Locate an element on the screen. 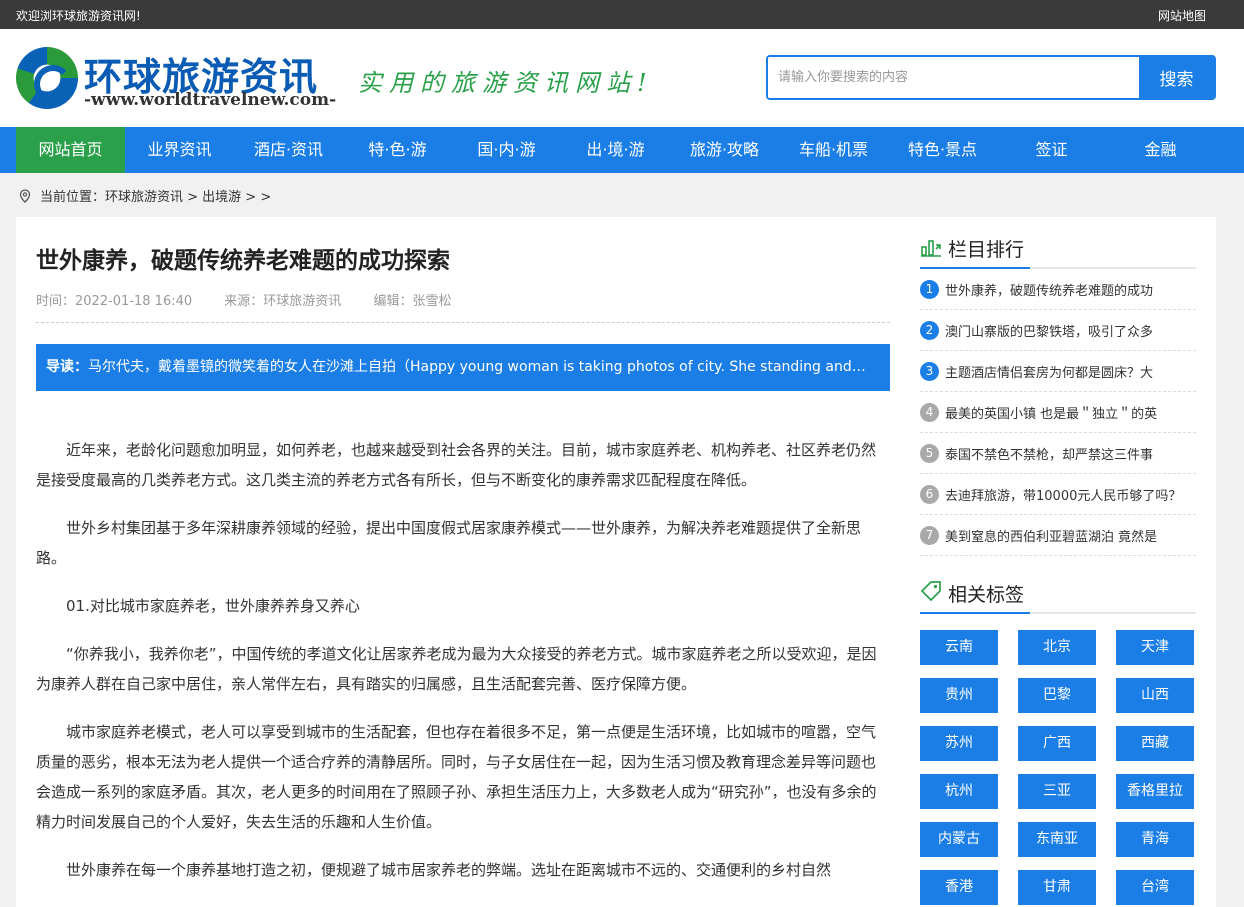 This screenshot has height=907, width=1244. rank-number-badge: 1 is located at coordinates (929, 289).